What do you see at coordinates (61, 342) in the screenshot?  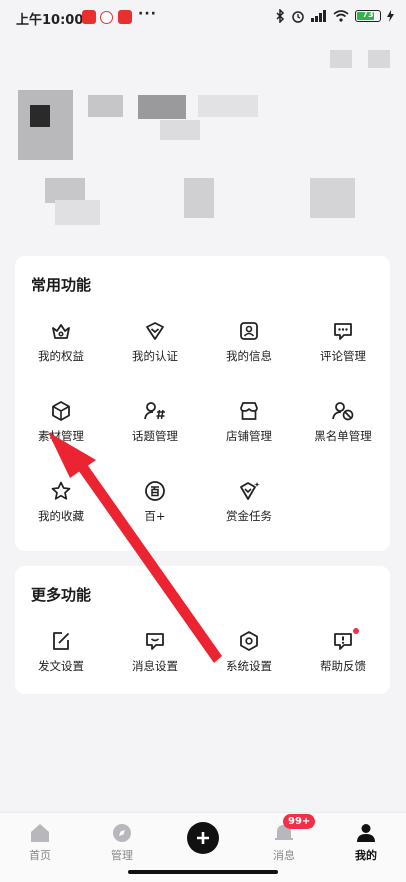 I see `menu-item-my-benefits: 我的权益` at bounding box center [61, 342].